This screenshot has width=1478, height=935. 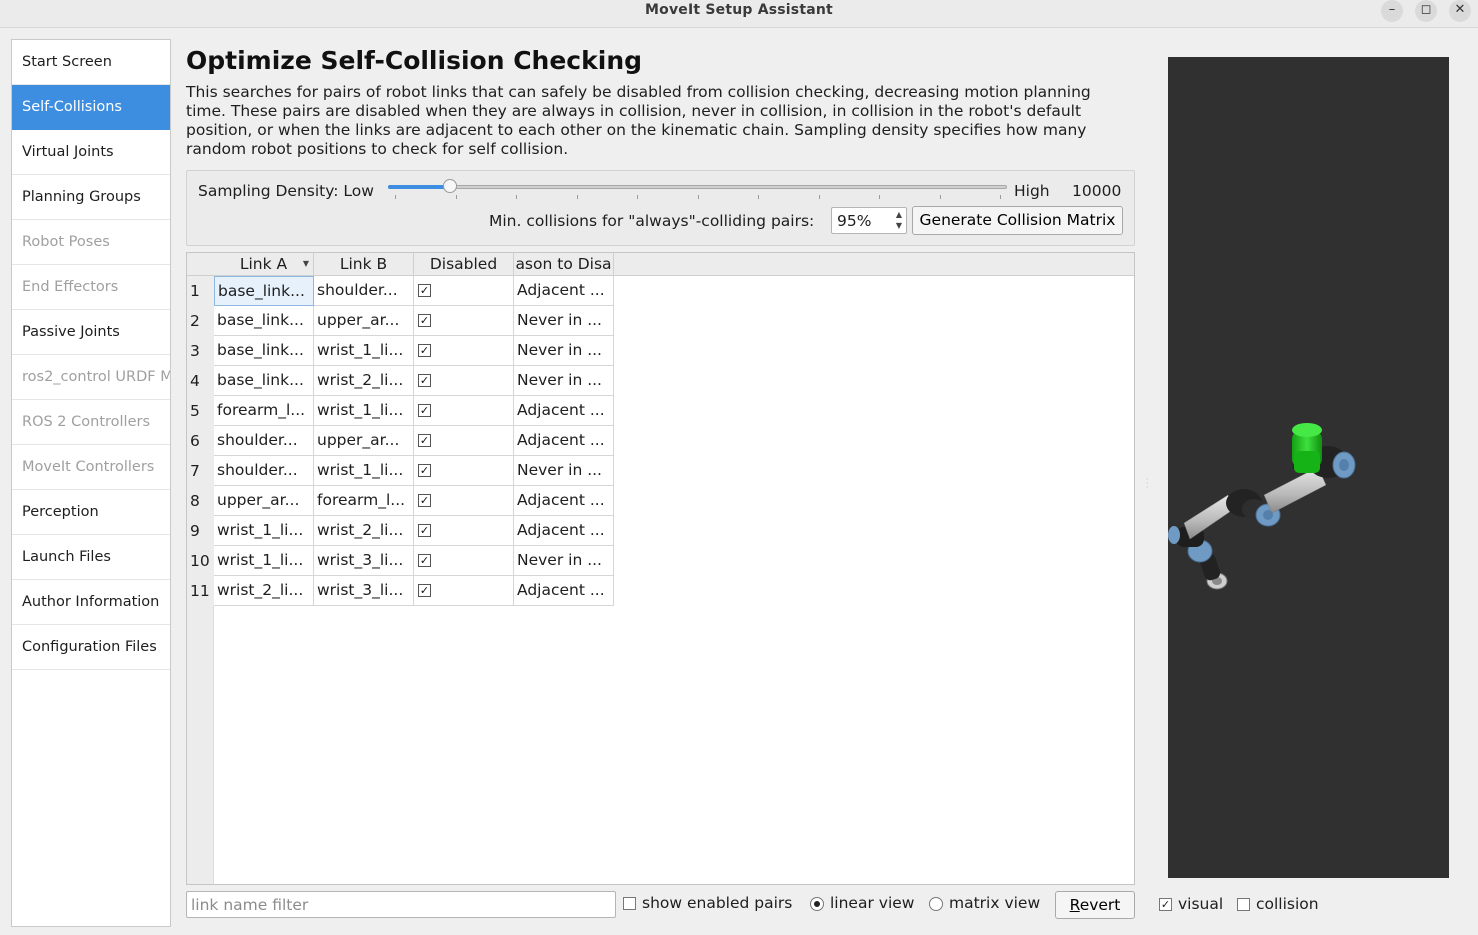 I want to click on sidebar-item-configuration-files: Configuration Files, so click(x=91, y=647).